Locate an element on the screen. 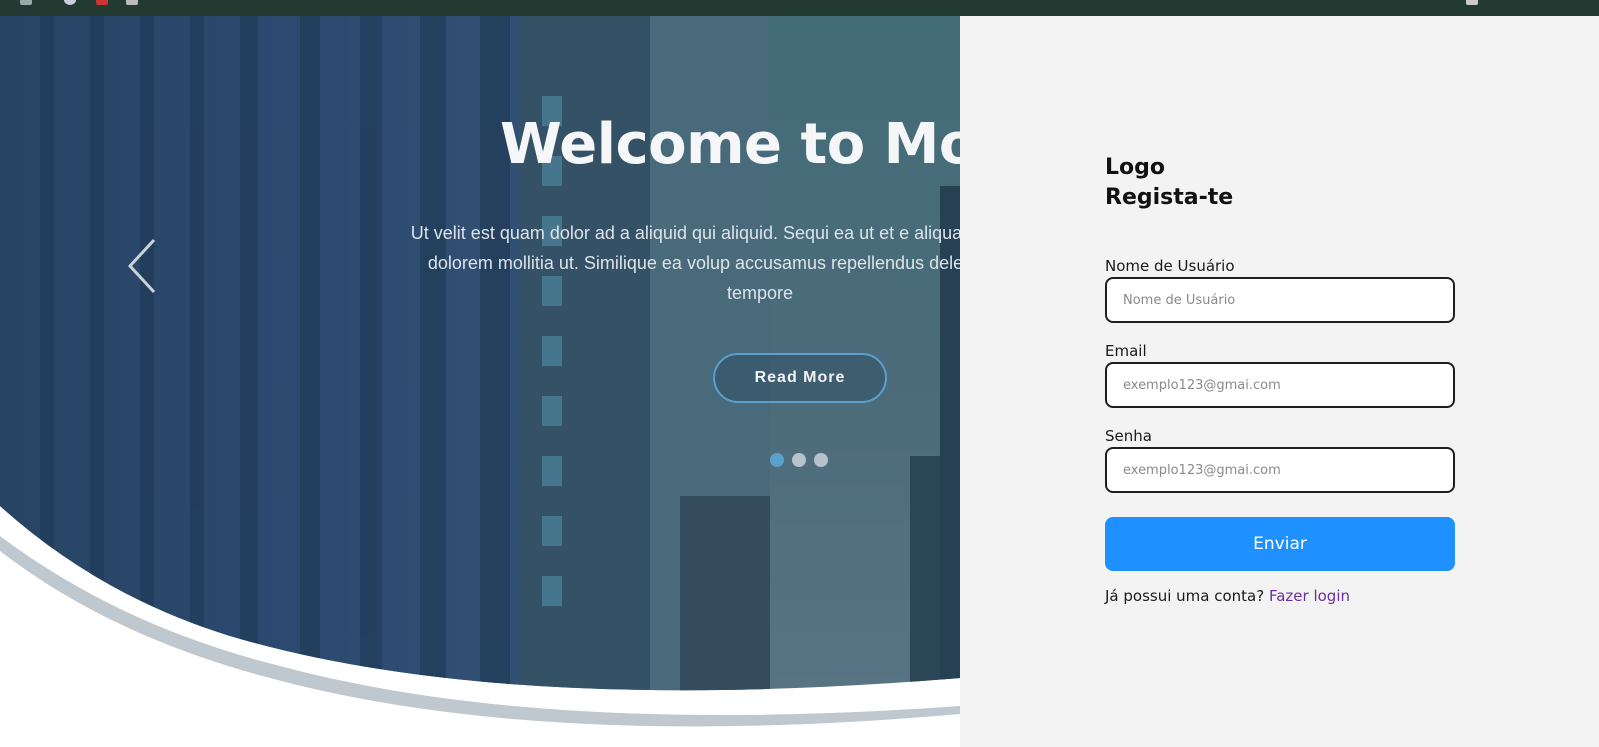 The width and height of the screenshot is (1599, 747). email-label: Email is located at coordinates (1126, 351).